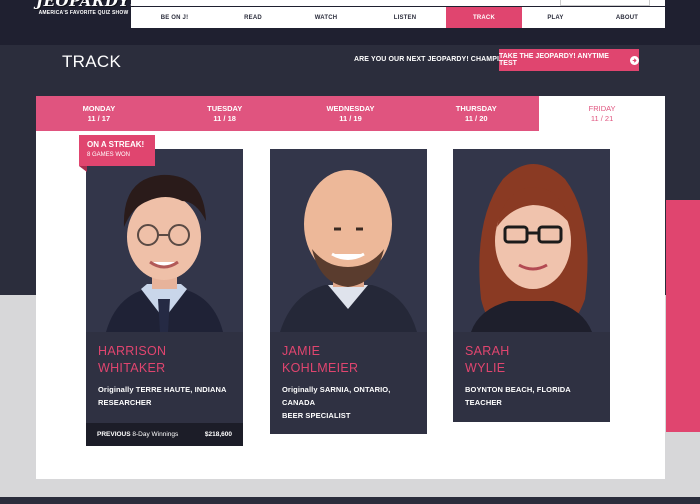 The width and height of the screenshot is (700, 504). What do you see at coordinates (99, 108) in the screenshot?
I see `tab-day-label: MONDAY` at bounding box center [99, 108].